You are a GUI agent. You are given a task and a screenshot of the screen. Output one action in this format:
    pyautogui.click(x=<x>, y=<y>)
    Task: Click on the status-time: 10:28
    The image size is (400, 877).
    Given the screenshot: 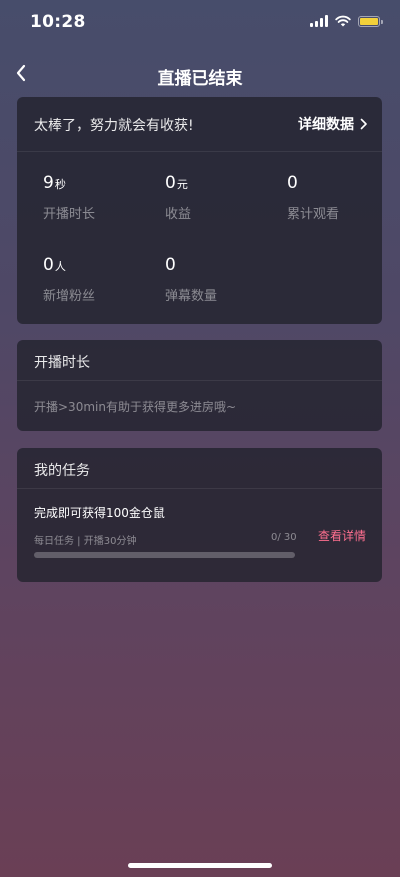 What is the action you would take?
    pyautogui.click(x=58, y=22)
    